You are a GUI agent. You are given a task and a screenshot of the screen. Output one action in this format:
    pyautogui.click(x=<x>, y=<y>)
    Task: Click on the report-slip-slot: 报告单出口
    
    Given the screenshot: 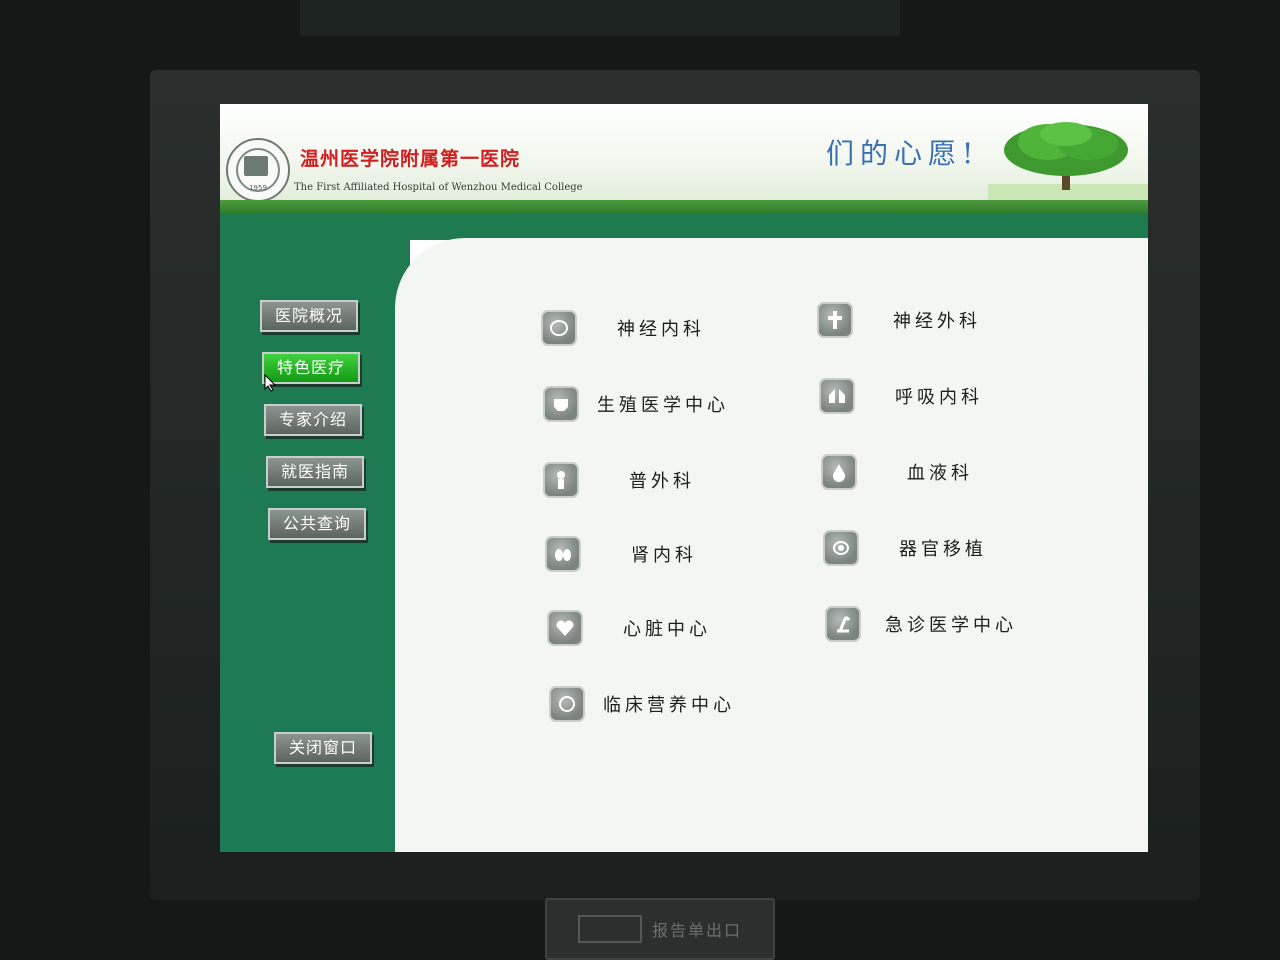 What is the action you would take?
    pyautogui.click(x=660, y=929)
    